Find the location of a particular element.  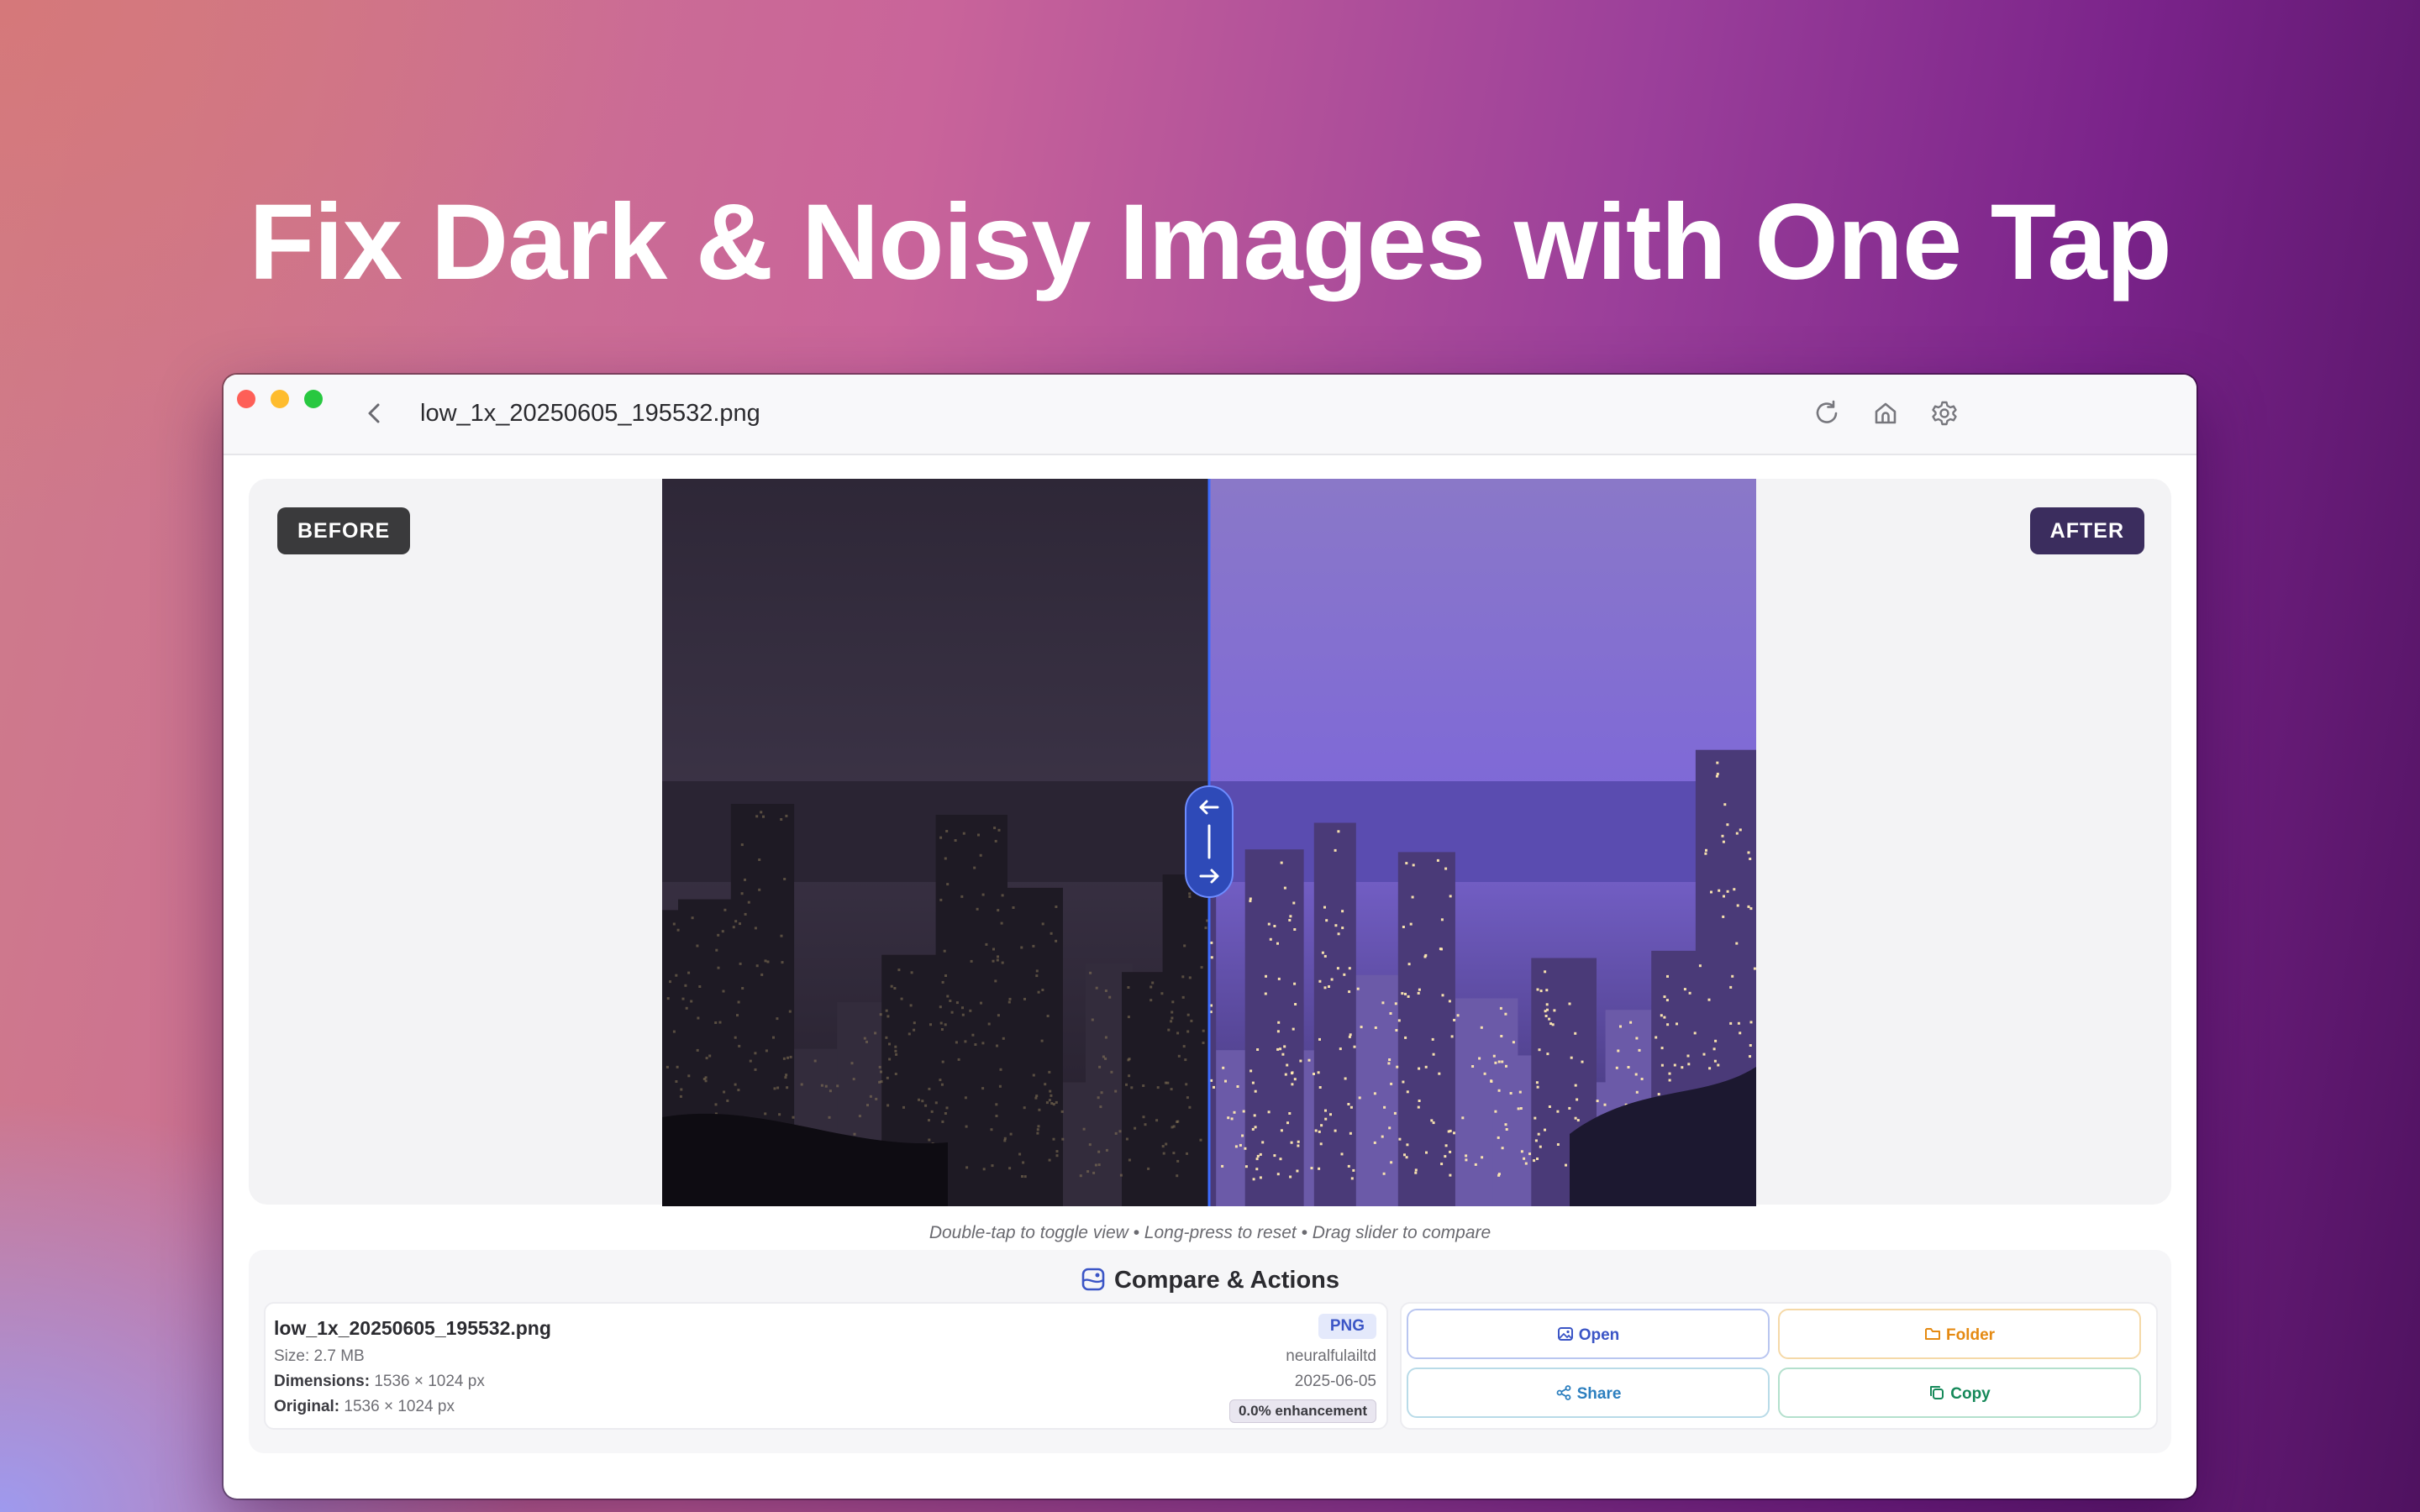

folder-button: Folder is located at coordinates (1960, 1334).